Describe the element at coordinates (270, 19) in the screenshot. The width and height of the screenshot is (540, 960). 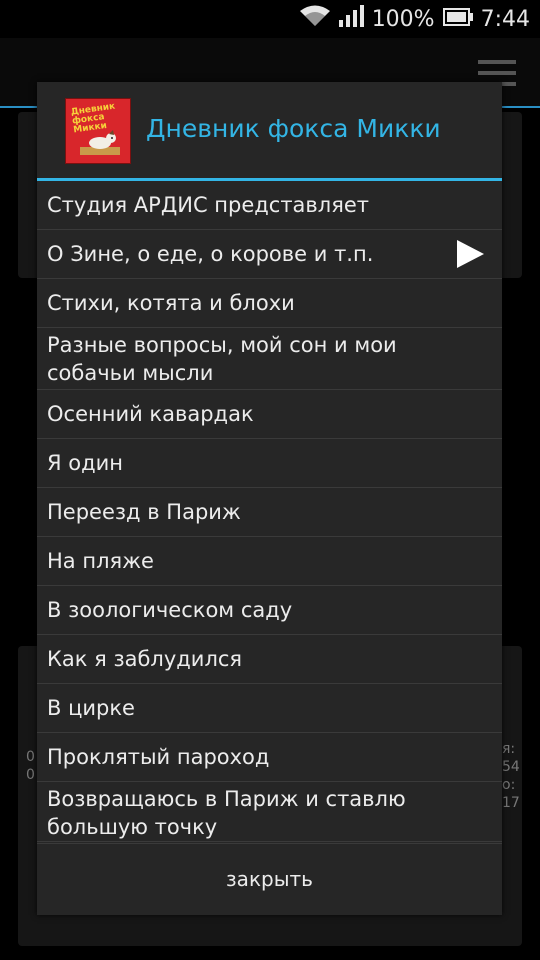
I see `status-bar: 100% 7:44` at that location.